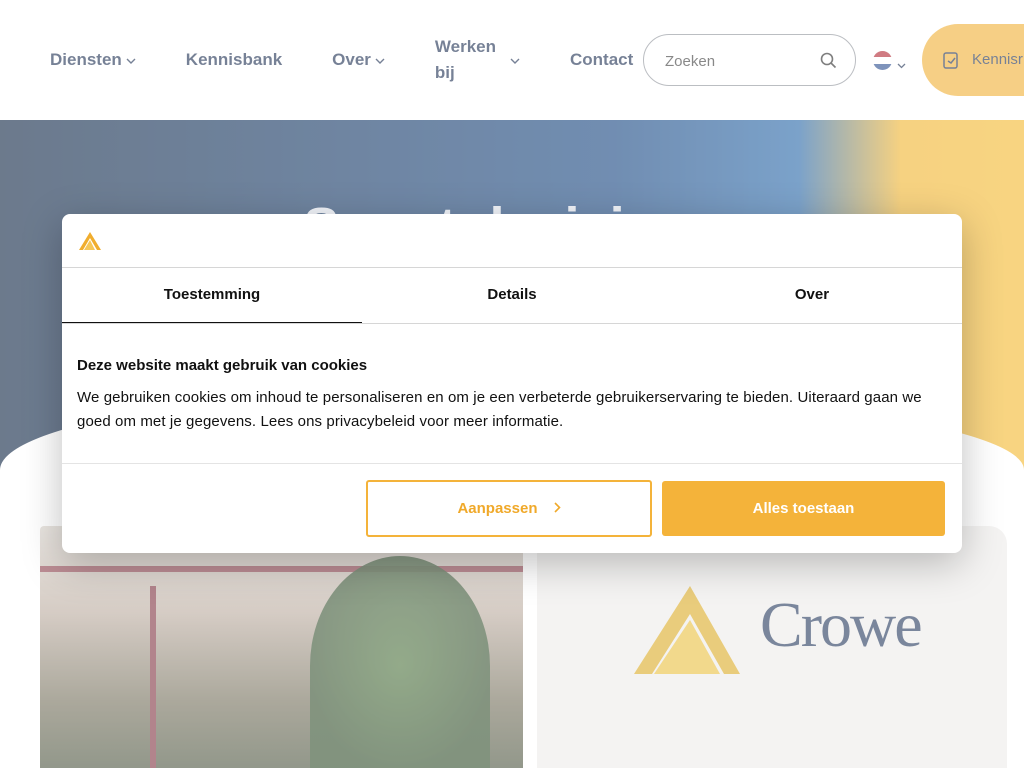 This screenshot has width=1024, height=768. I want to click on cookie-tabs: Toestemming Details Over, so click(512, 296).